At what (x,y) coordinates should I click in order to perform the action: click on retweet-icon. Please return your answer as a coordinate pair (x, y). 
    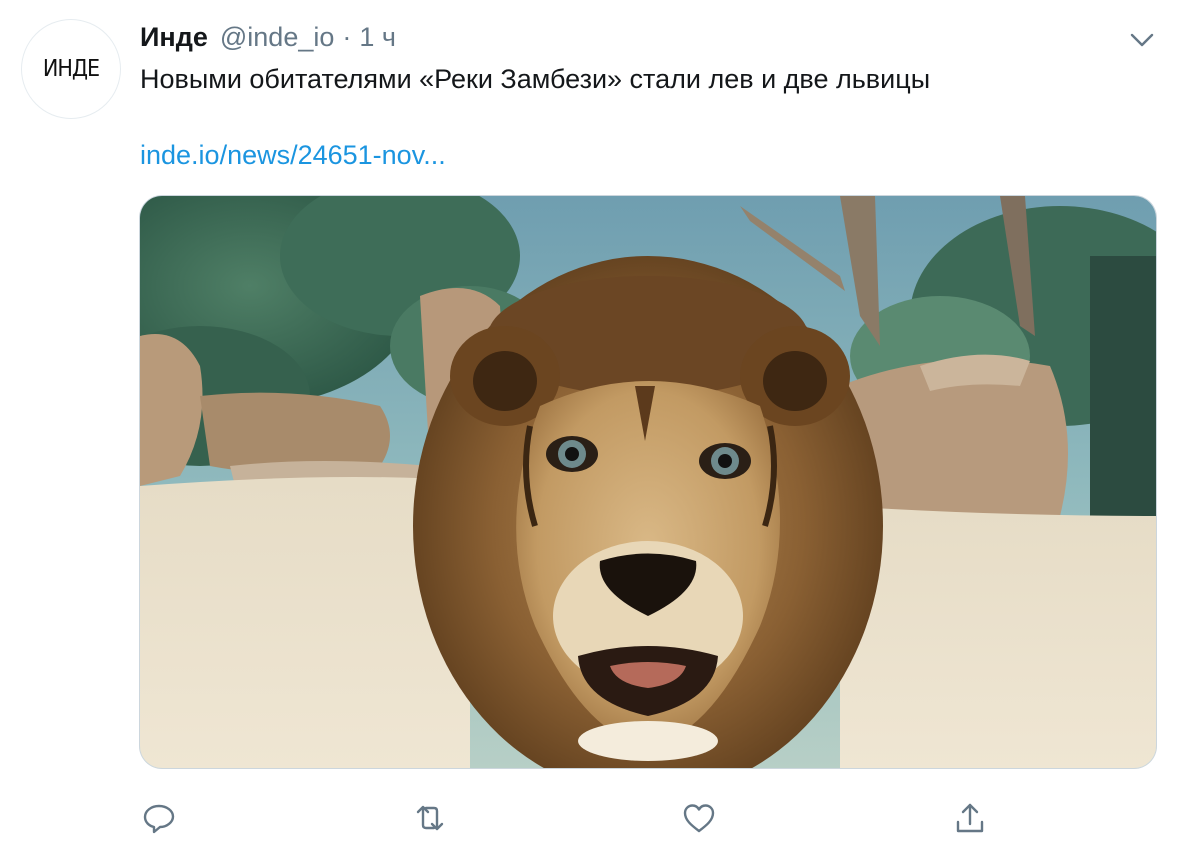
    Looking at the image, I should click on (430, 818).